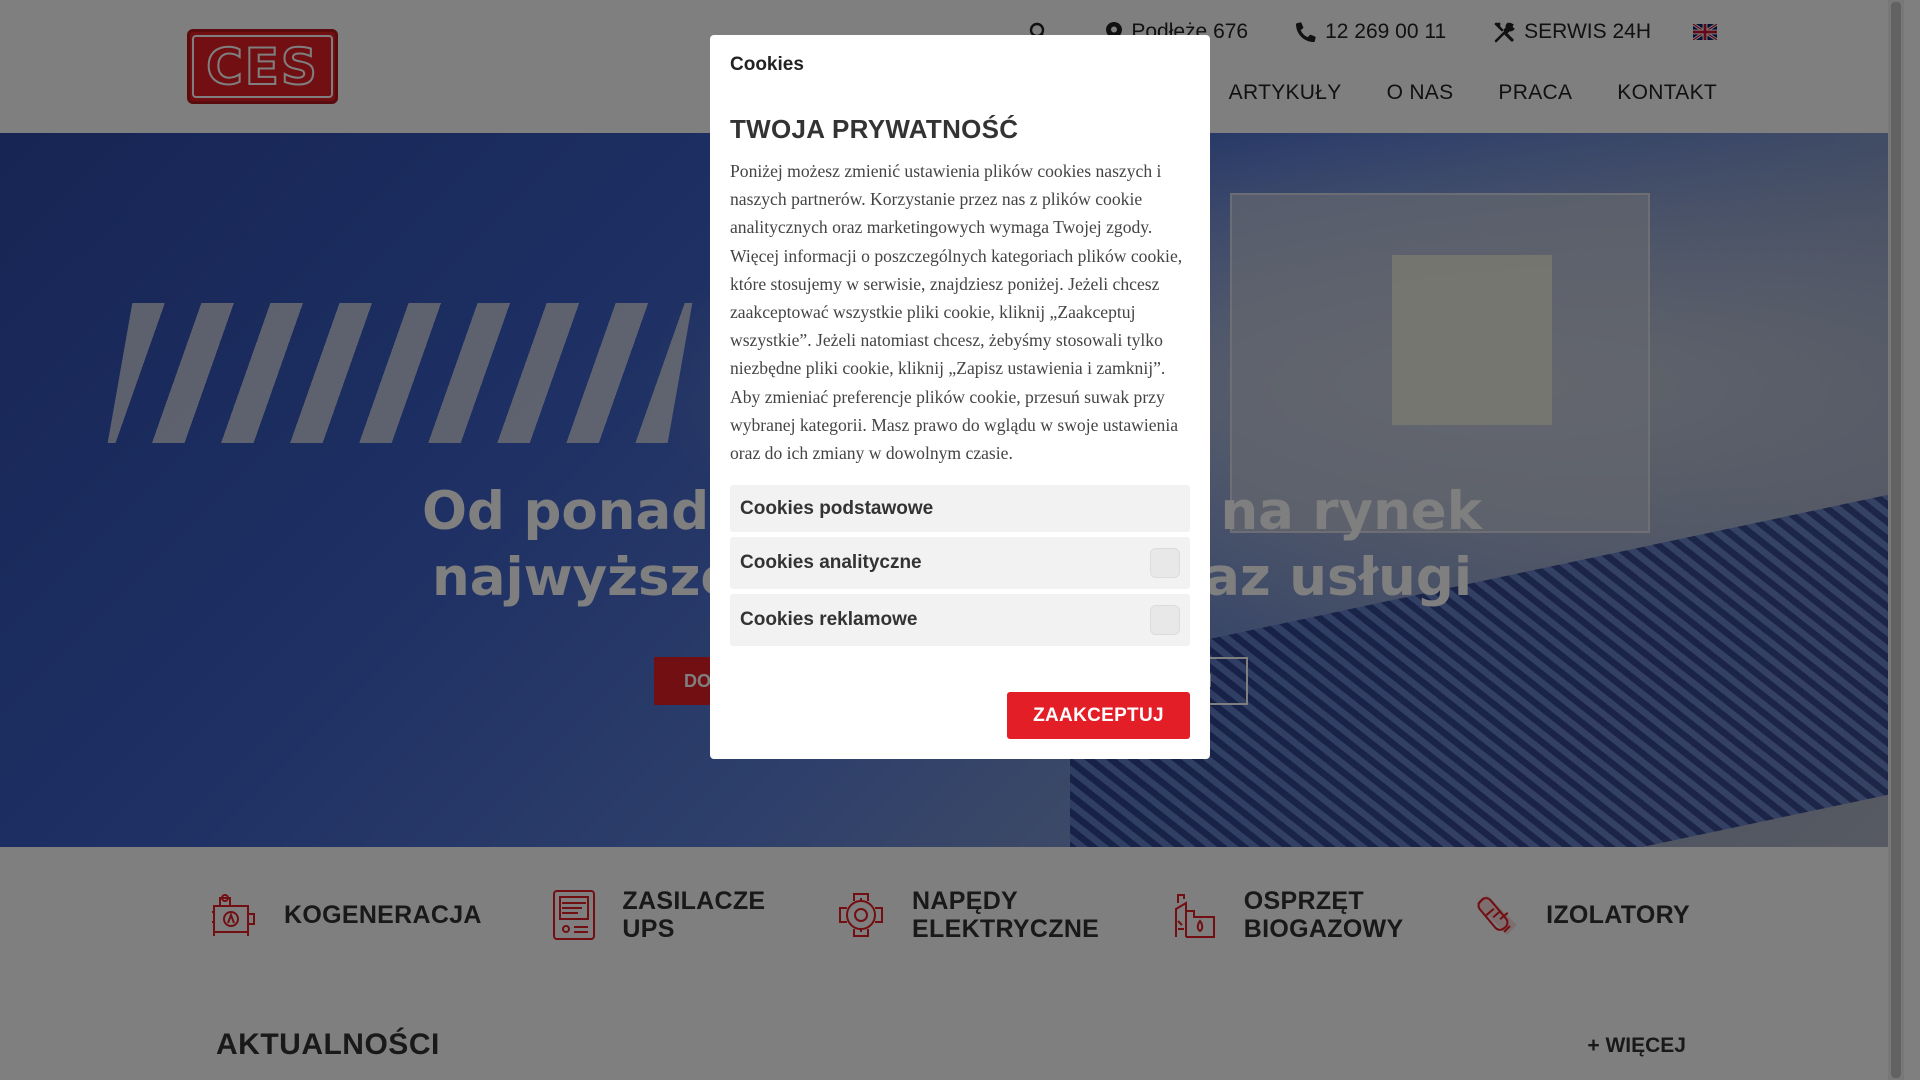 This screenshot has height=1080, width=1920. I want to click on analytics-toggle, so click(1165, 563).